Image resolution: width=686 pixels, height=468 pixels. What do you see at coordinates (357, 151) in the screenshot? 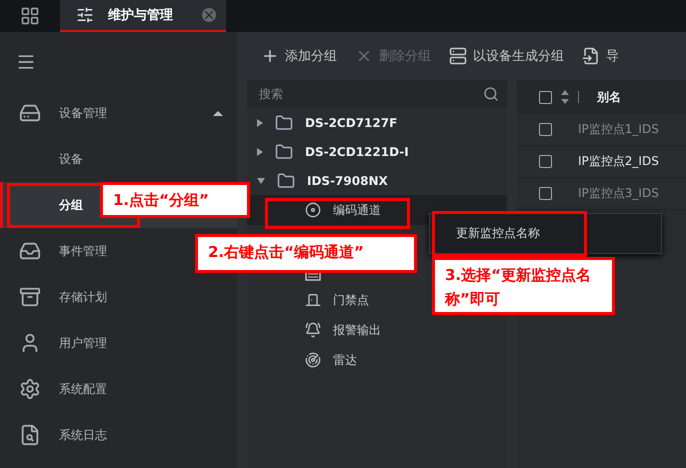
I see `tree-item-label: DS-2CD1221D-I` at bounding box center [357, 151].